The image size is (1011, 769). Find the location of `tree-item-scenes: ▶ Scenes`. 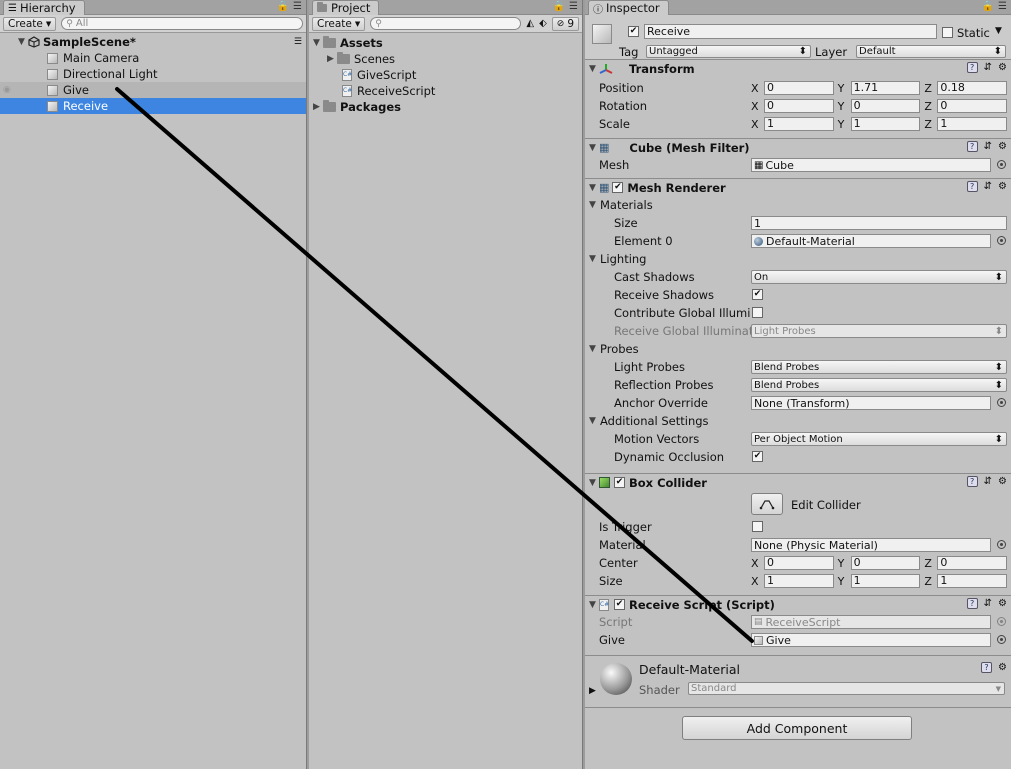

tree-item-scenes: ▶ Scenes is located at coordinates (445, 59).